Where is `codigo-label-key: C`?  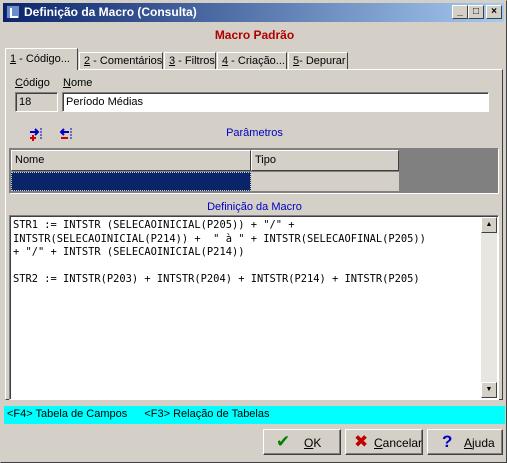 codigo-label-key: C is located at coordinates (19, 83).